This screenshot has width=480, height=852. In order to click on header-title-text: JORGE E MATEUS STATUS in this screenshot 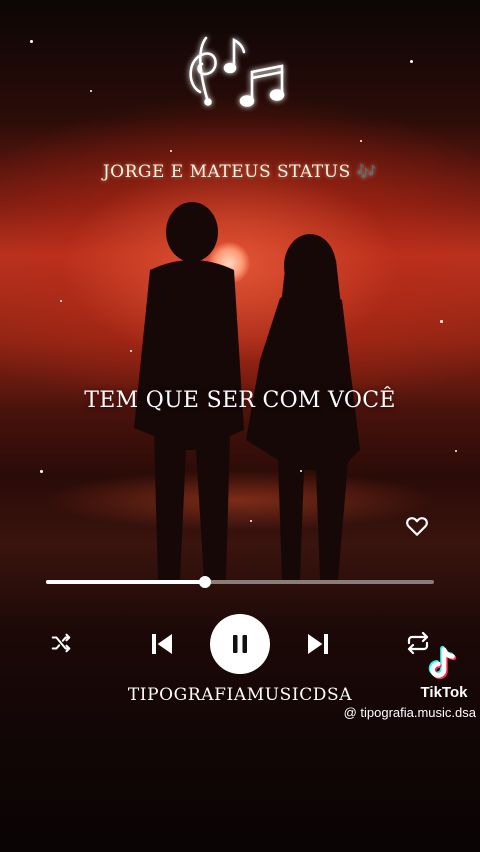, I will do `click(226, 172)`.